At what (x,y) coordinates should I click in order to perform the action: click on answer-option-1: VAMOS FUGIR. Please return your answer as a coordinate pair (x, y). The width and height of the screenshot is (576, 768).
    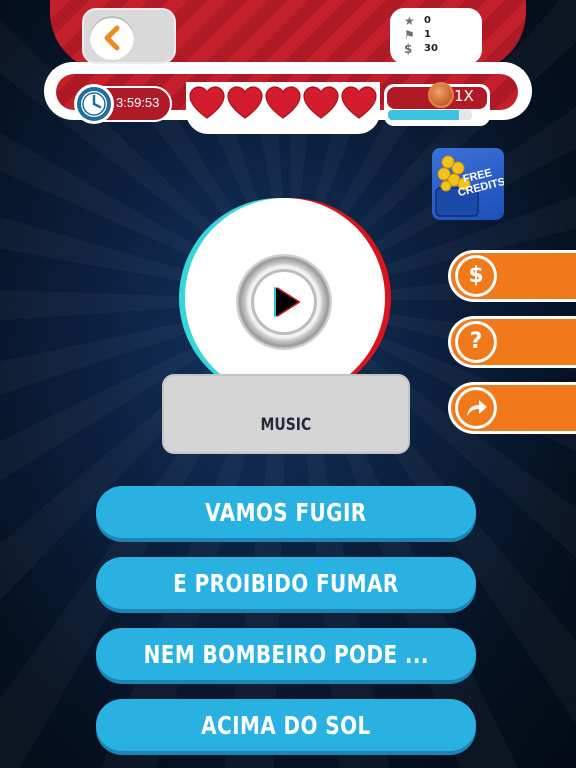
    Looking at the image, I should click on (286, 512).